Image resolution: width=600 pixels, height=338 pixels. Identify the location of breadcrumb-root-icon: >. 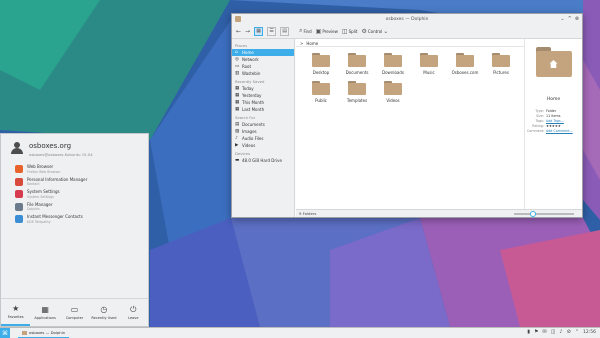
(301, 43).